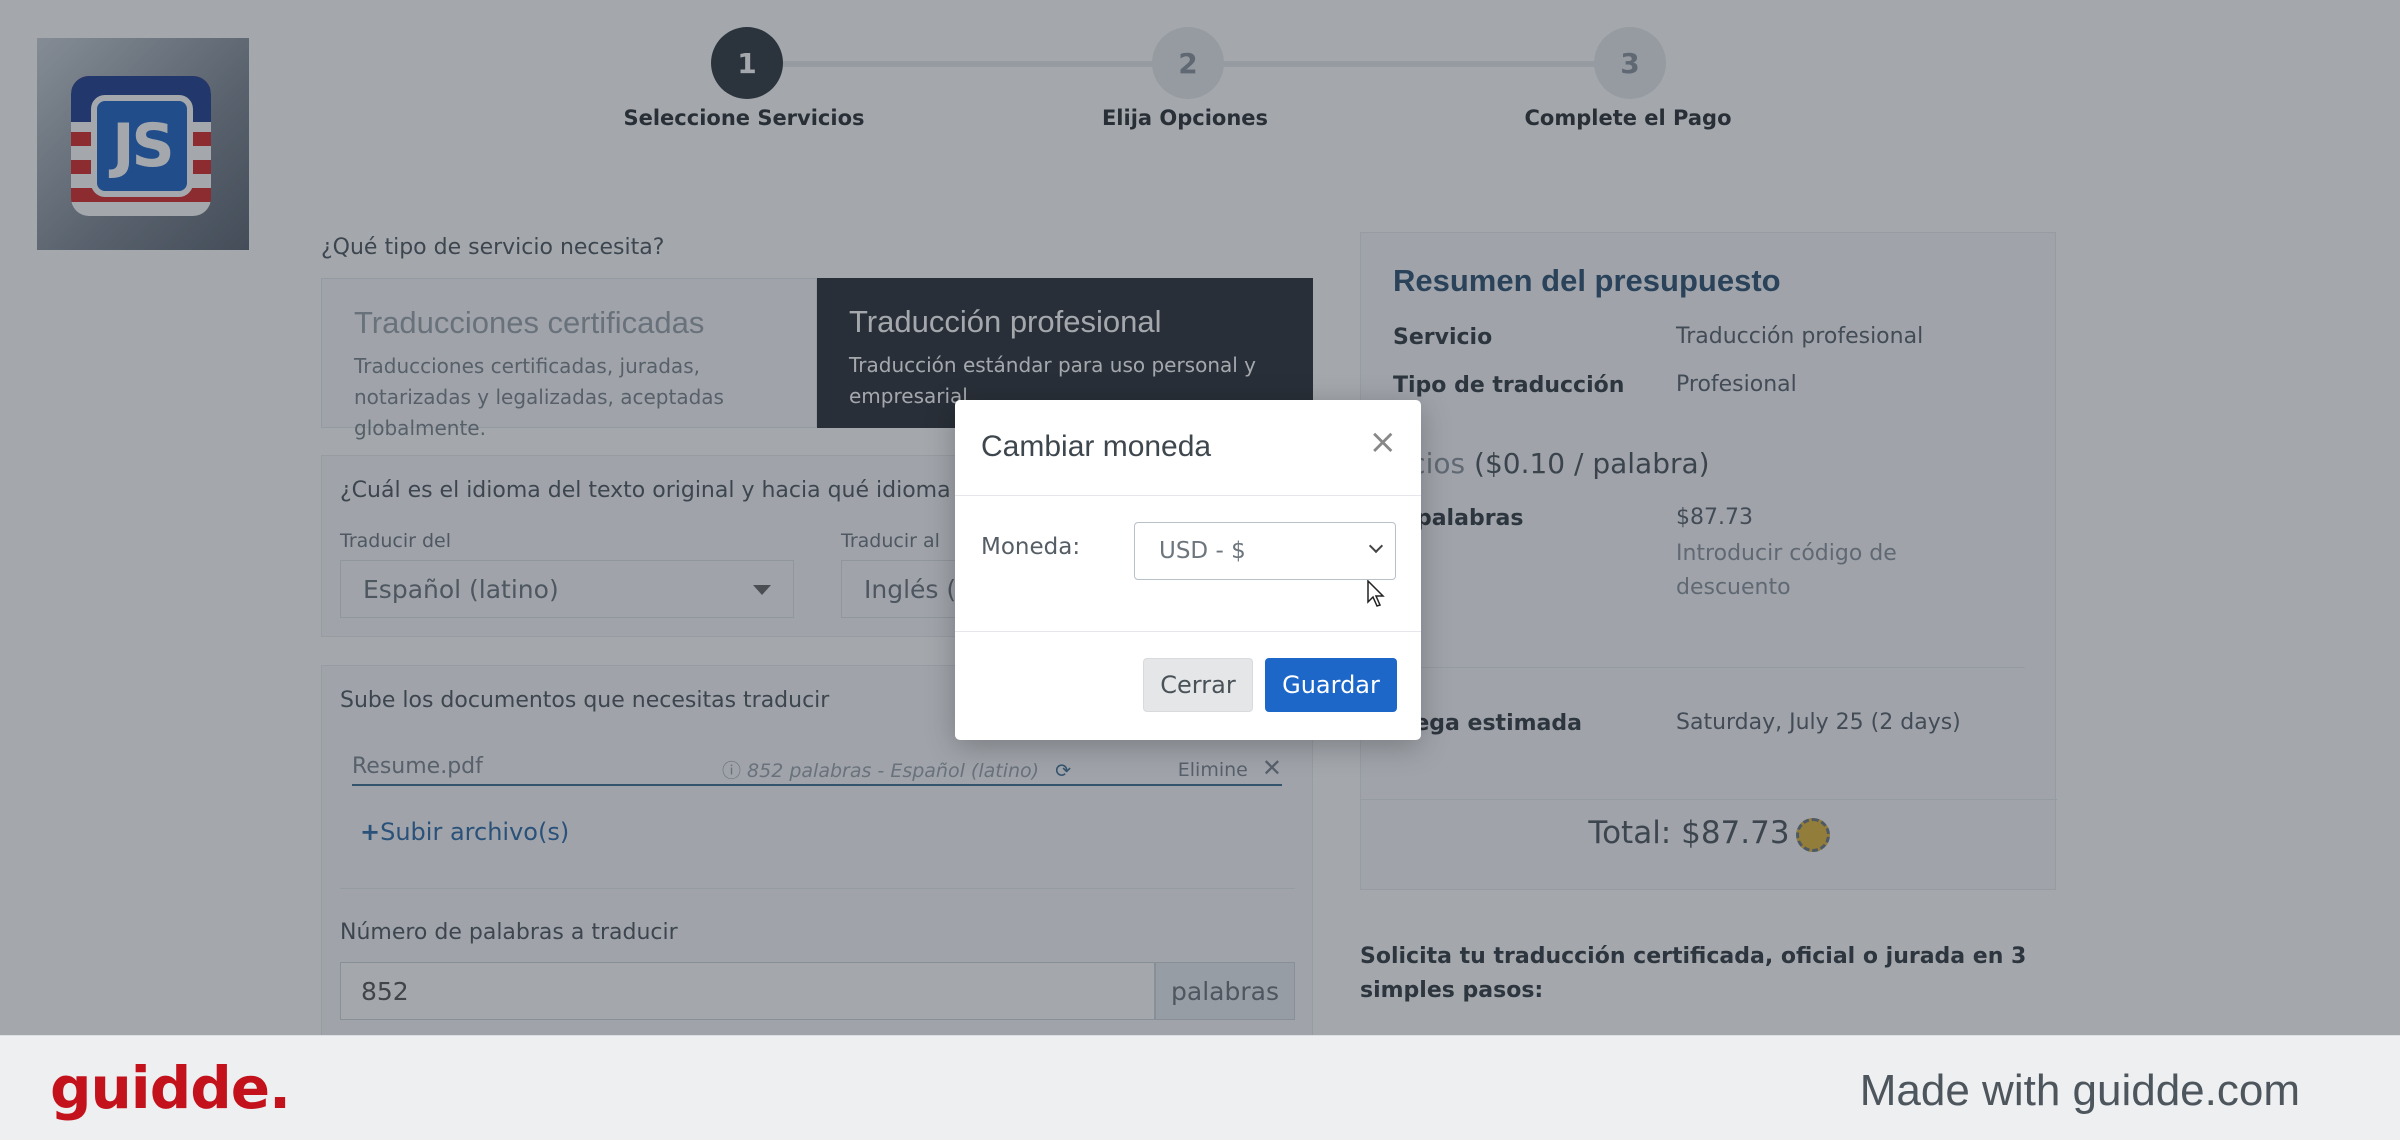  I want to click on modal-body: Moneda: USD - $, so click(1188, 564).